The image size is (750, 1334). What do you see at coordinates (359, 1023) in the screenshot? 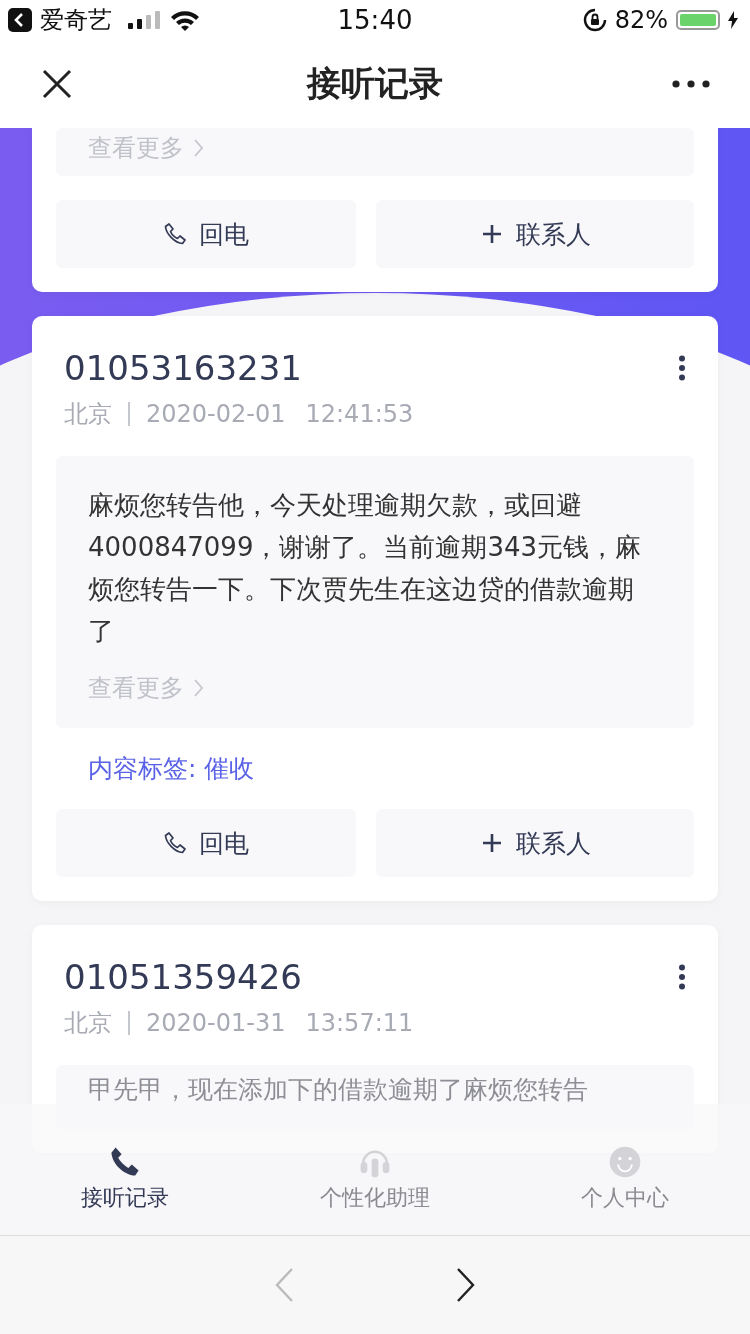
I see `call-time: 13:57:11` at bounding box center [359, 1023].